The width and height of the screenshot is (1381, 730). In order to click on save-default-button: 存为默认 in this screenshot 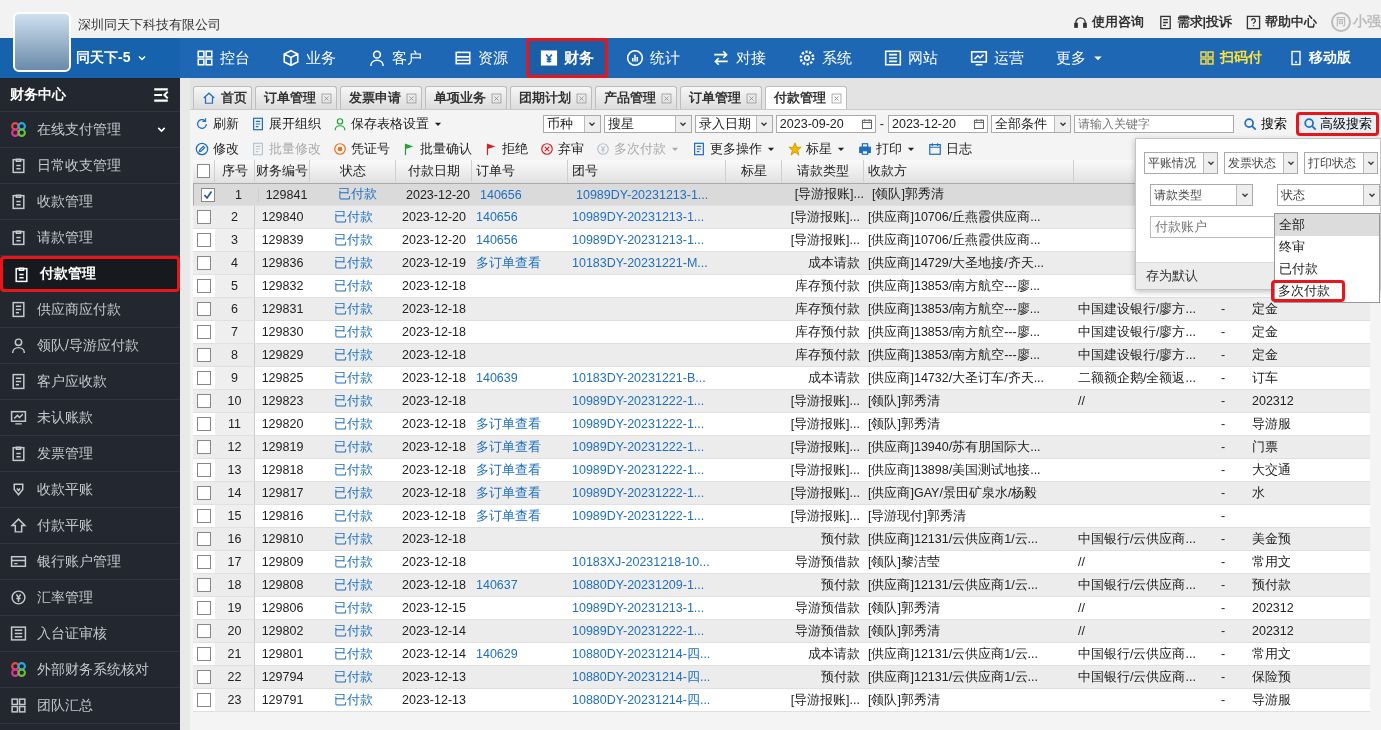, I will do `click(1167, 276)`.